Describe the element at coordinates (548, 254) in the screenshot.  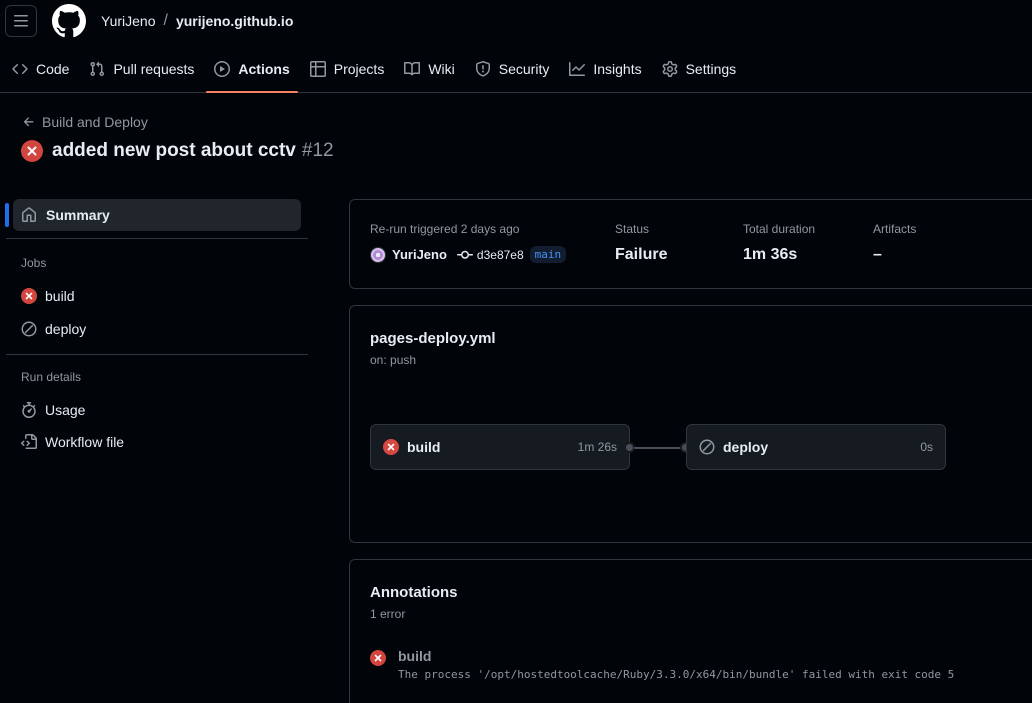
I see `branch-badge: main` at that location.